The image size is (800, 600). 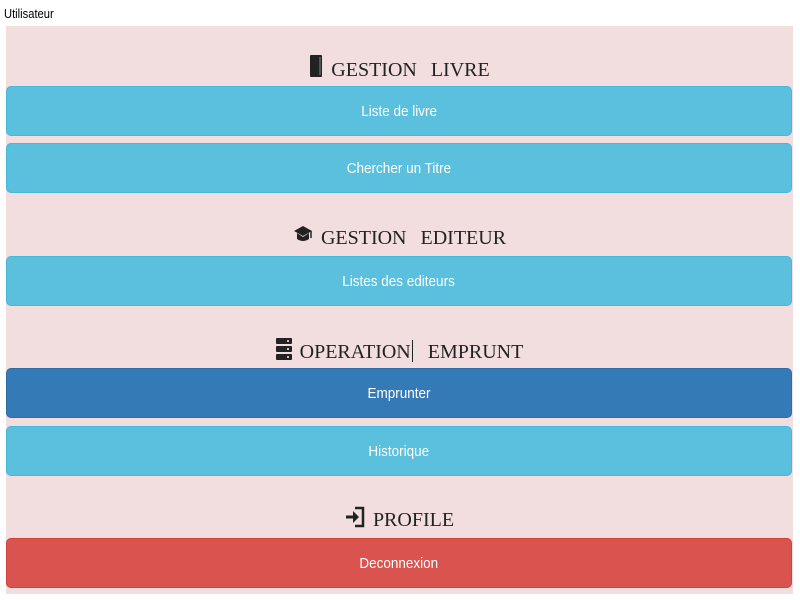 I want to click on button-label: Listes des editeurs, so click(x=399, y=281).